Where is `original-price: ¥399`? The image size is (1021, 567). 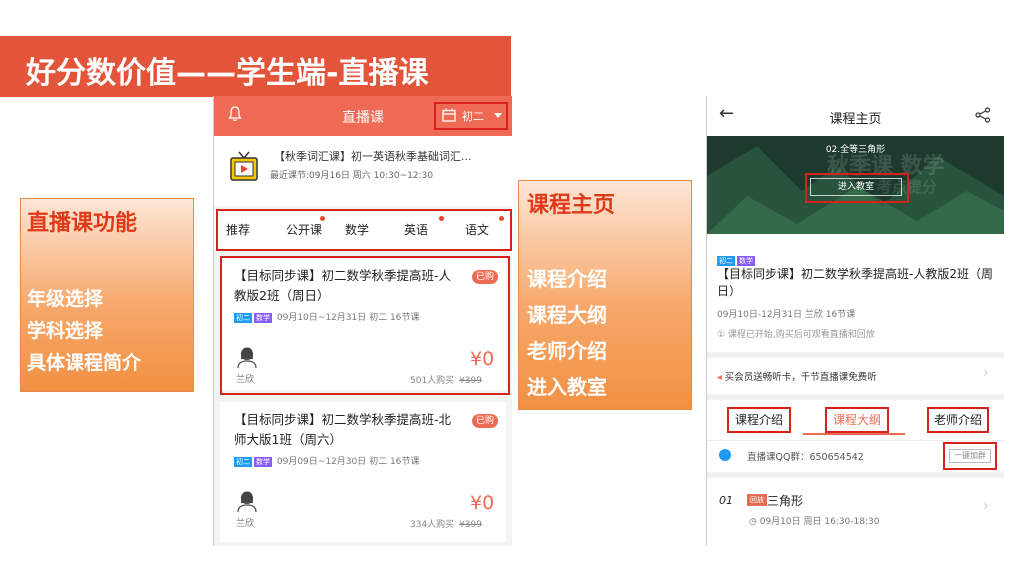
original-price: ¥399 is located at coordinates (470, 525).